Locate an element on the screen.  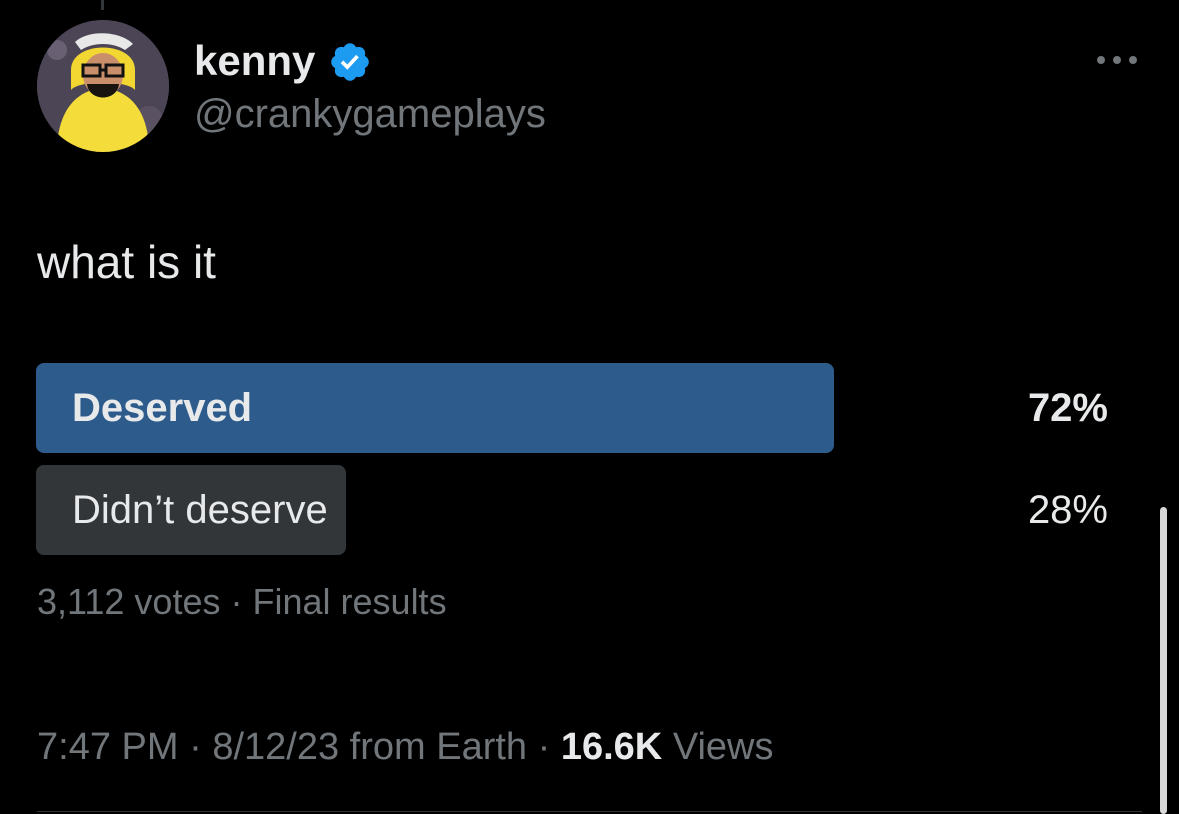
author-display-name: kenny is located at coordinates (254, 61).